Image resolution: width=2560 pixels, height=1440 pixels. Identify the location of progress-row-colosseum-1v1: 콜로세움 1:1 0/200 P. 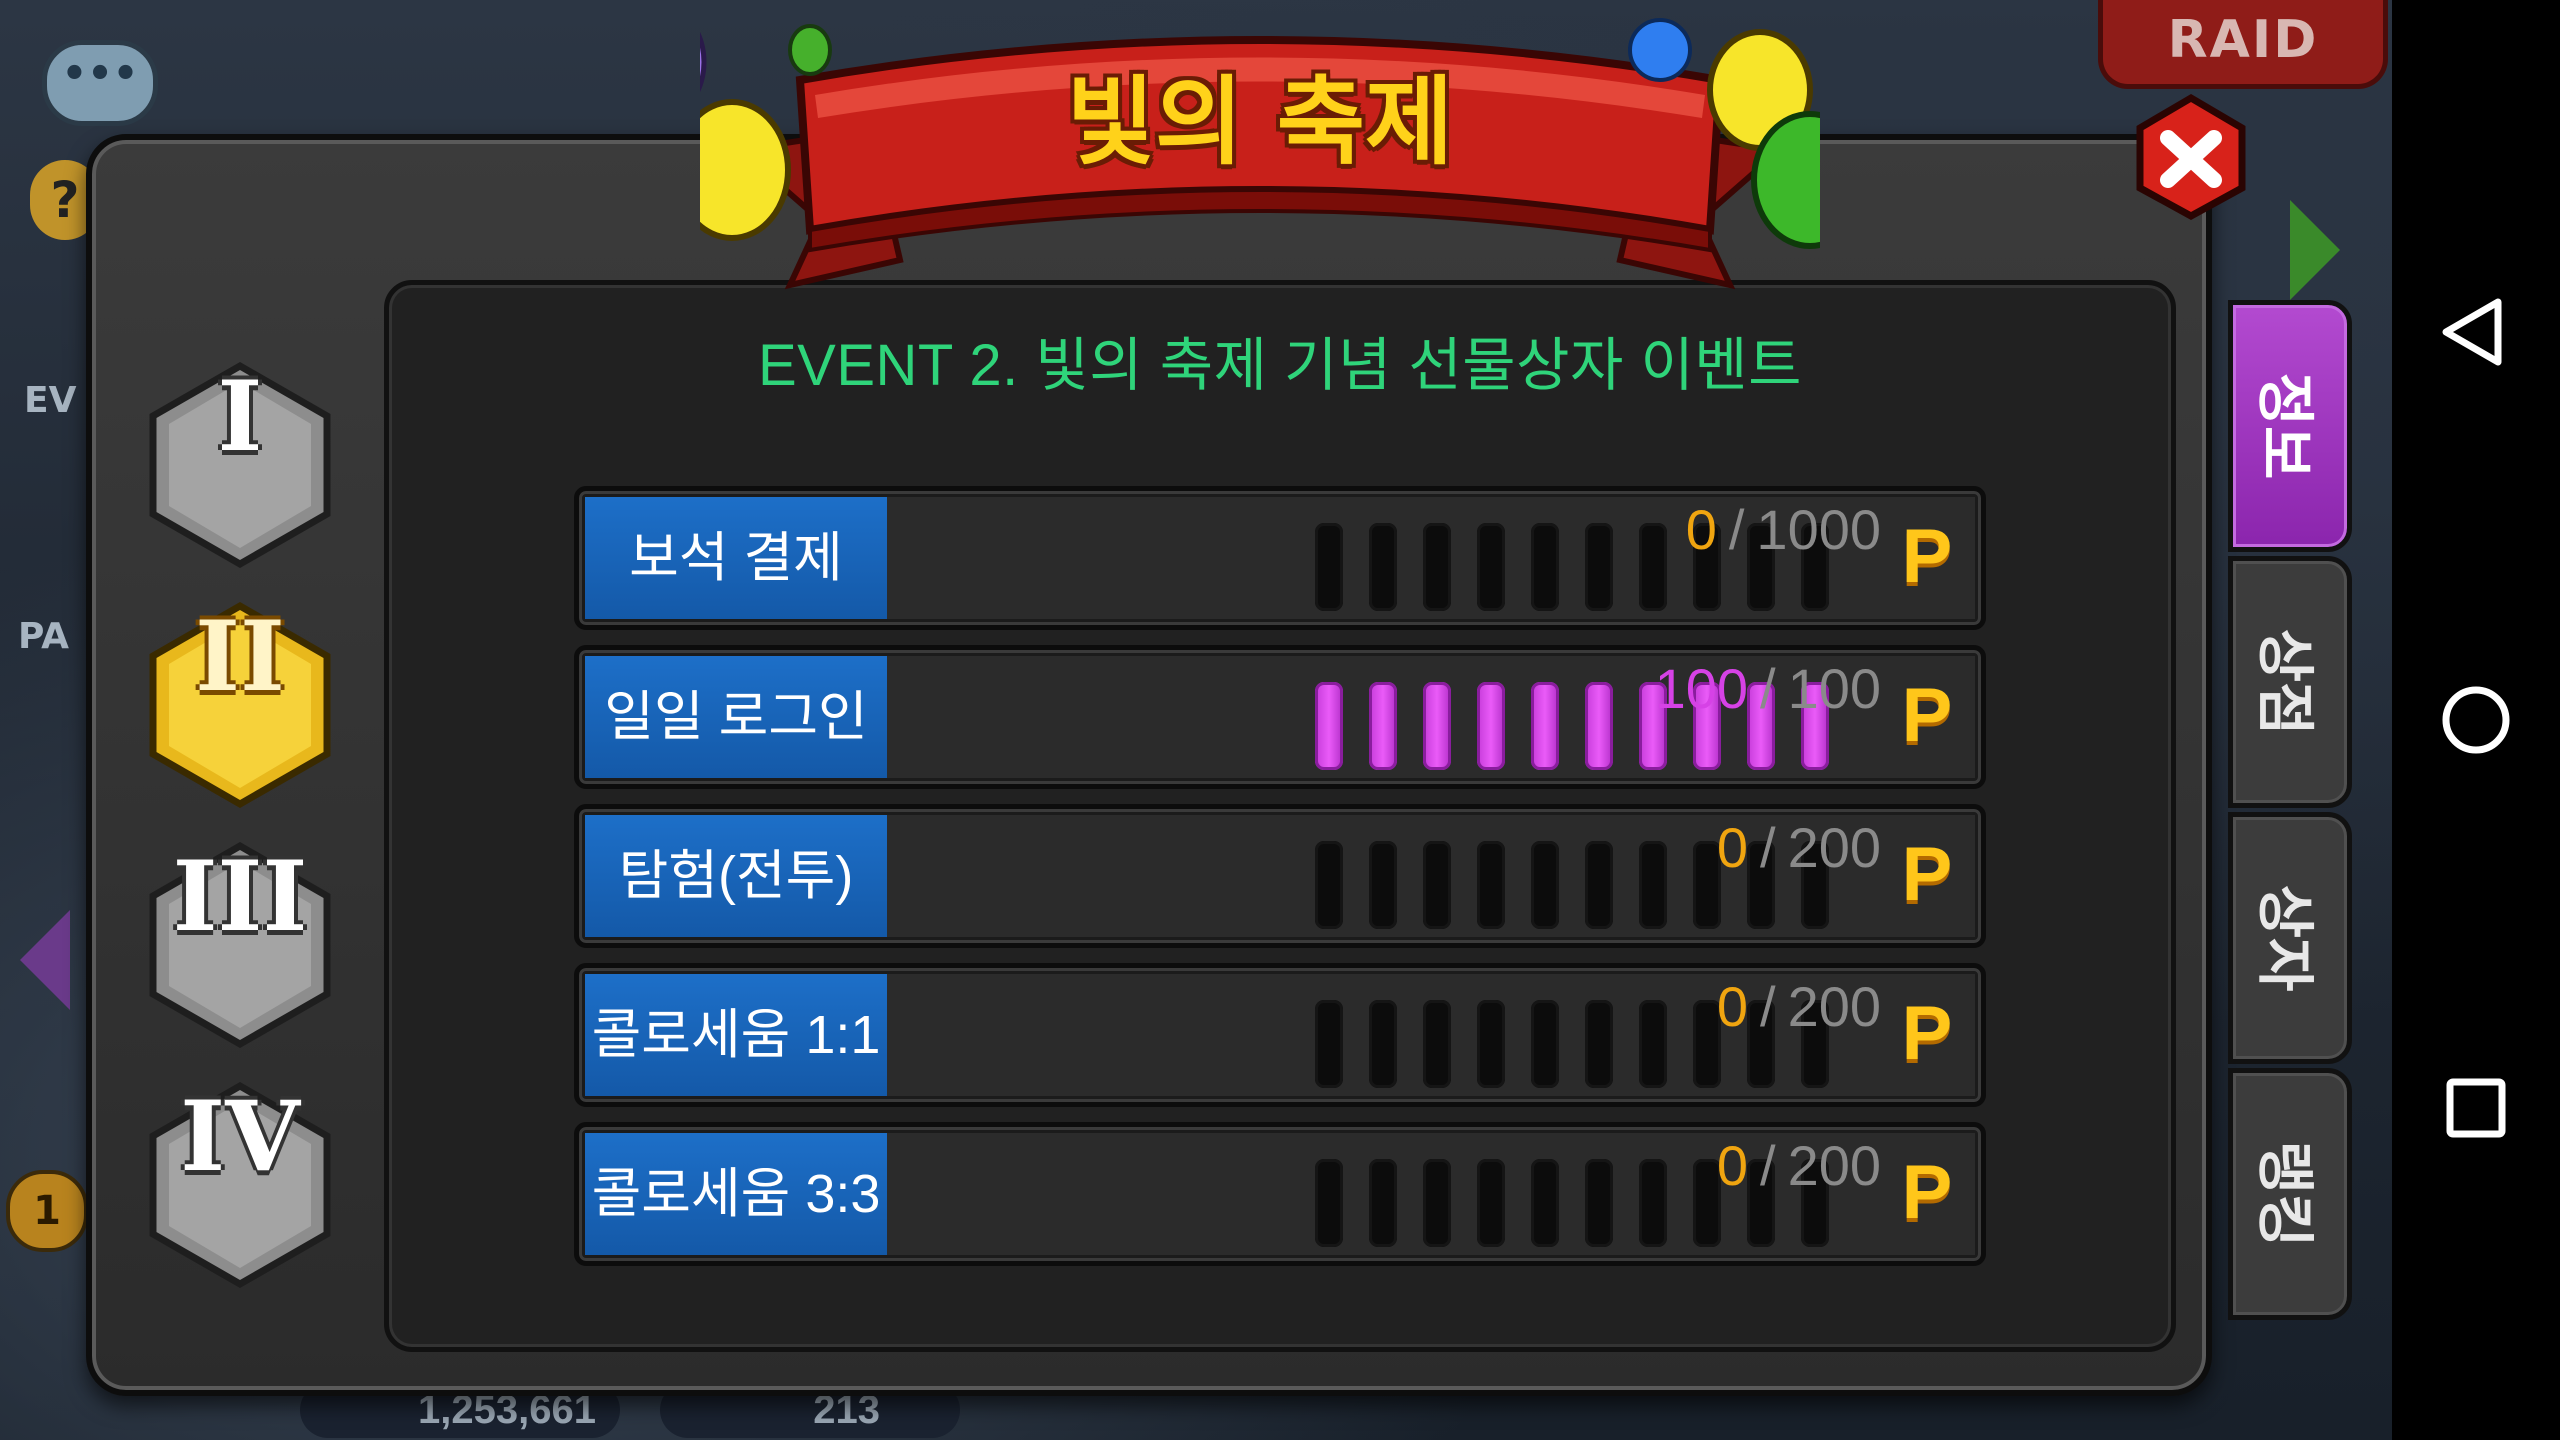
(1280, 1035).